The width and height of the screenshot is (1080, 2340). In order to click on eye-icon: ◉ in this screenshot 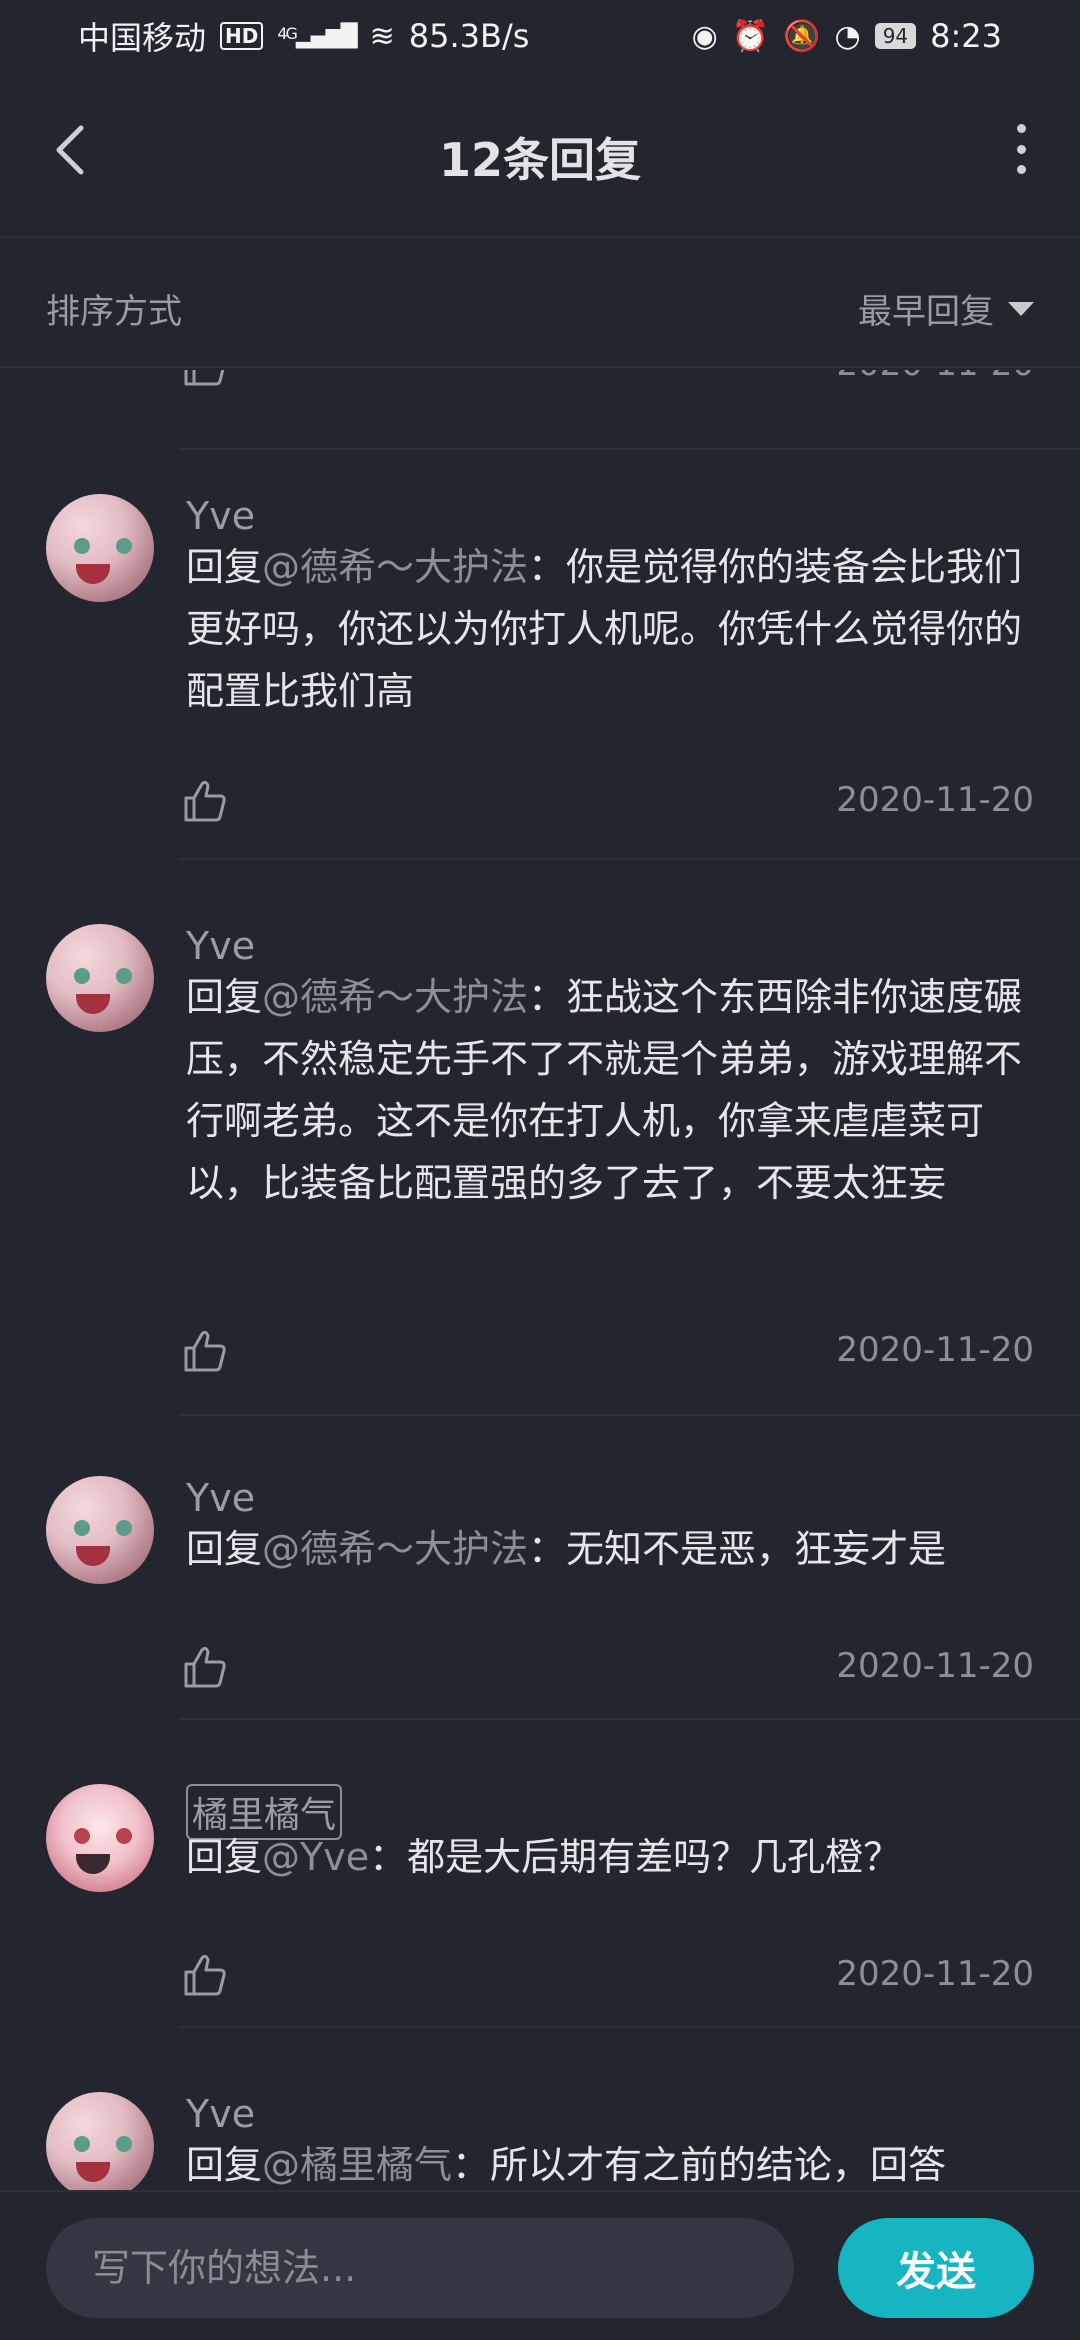, I will do `click(704, 36)`.